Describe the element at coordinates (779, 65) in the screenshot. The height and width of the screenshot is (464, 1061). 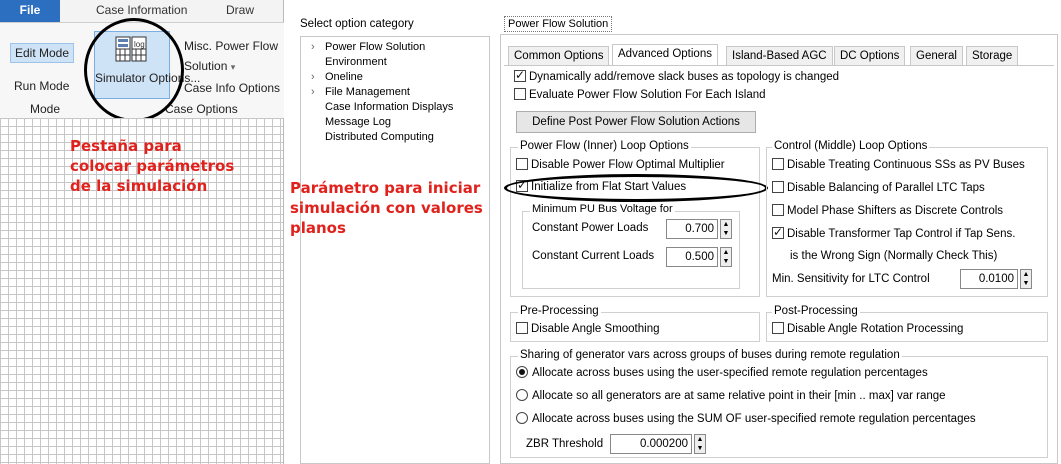
I see `tab-divider` at that location.